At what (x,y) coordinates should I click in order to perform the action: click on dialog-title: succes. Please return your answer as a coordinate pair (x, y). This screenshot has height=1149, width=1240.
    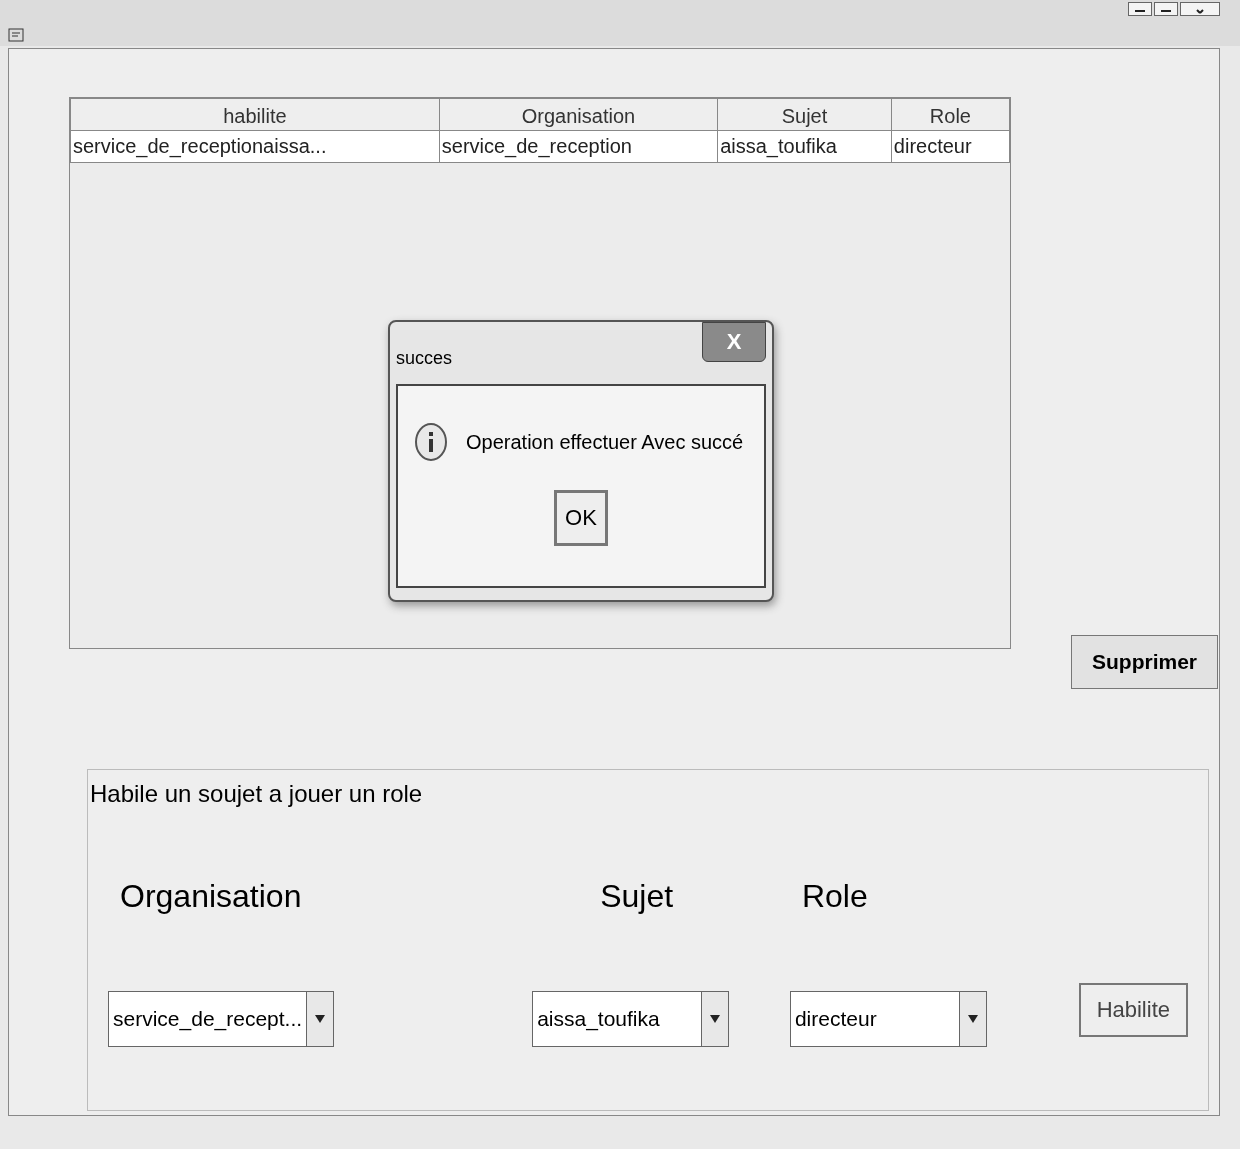
    Looking at the image, I should click on (424, 358).